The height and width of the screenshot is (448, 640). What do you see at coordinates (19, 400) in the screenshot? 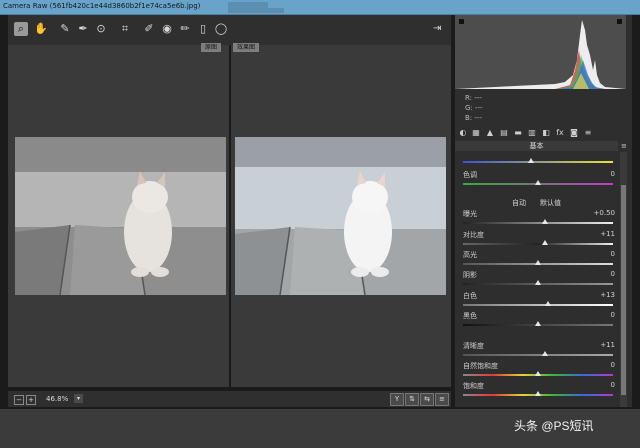
I see `zoom-out-button: −` at bounding box center [19, 400].